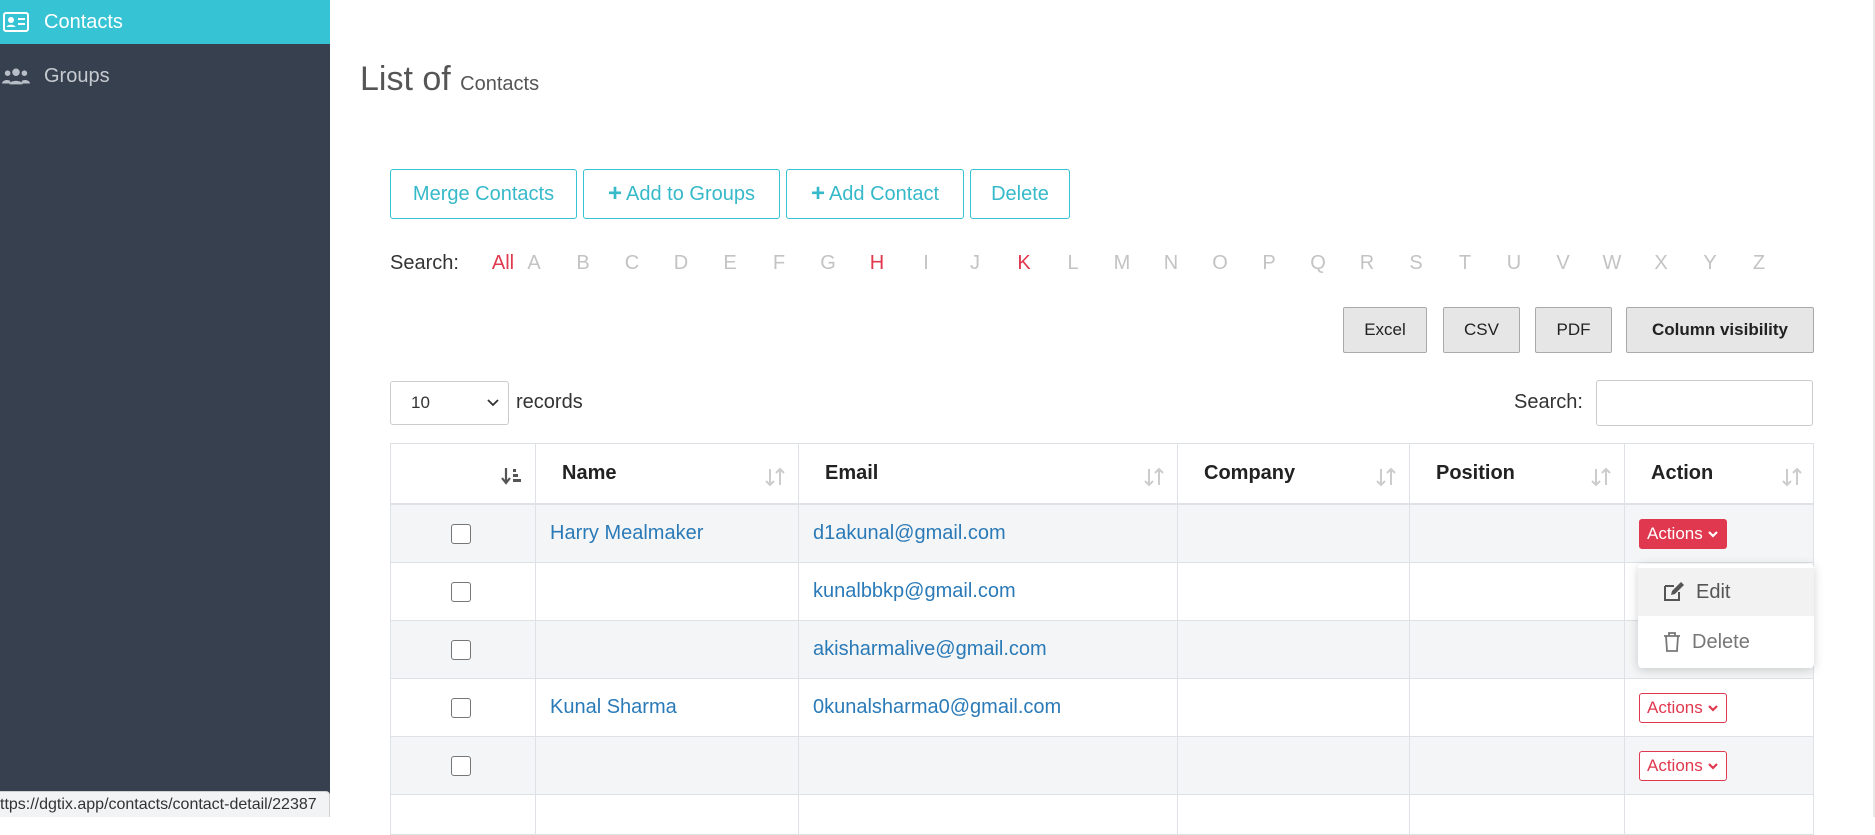 The image size is (1875, 835). I want to click on add-to-groups-button: + Add to Groups, so click(681, 194).